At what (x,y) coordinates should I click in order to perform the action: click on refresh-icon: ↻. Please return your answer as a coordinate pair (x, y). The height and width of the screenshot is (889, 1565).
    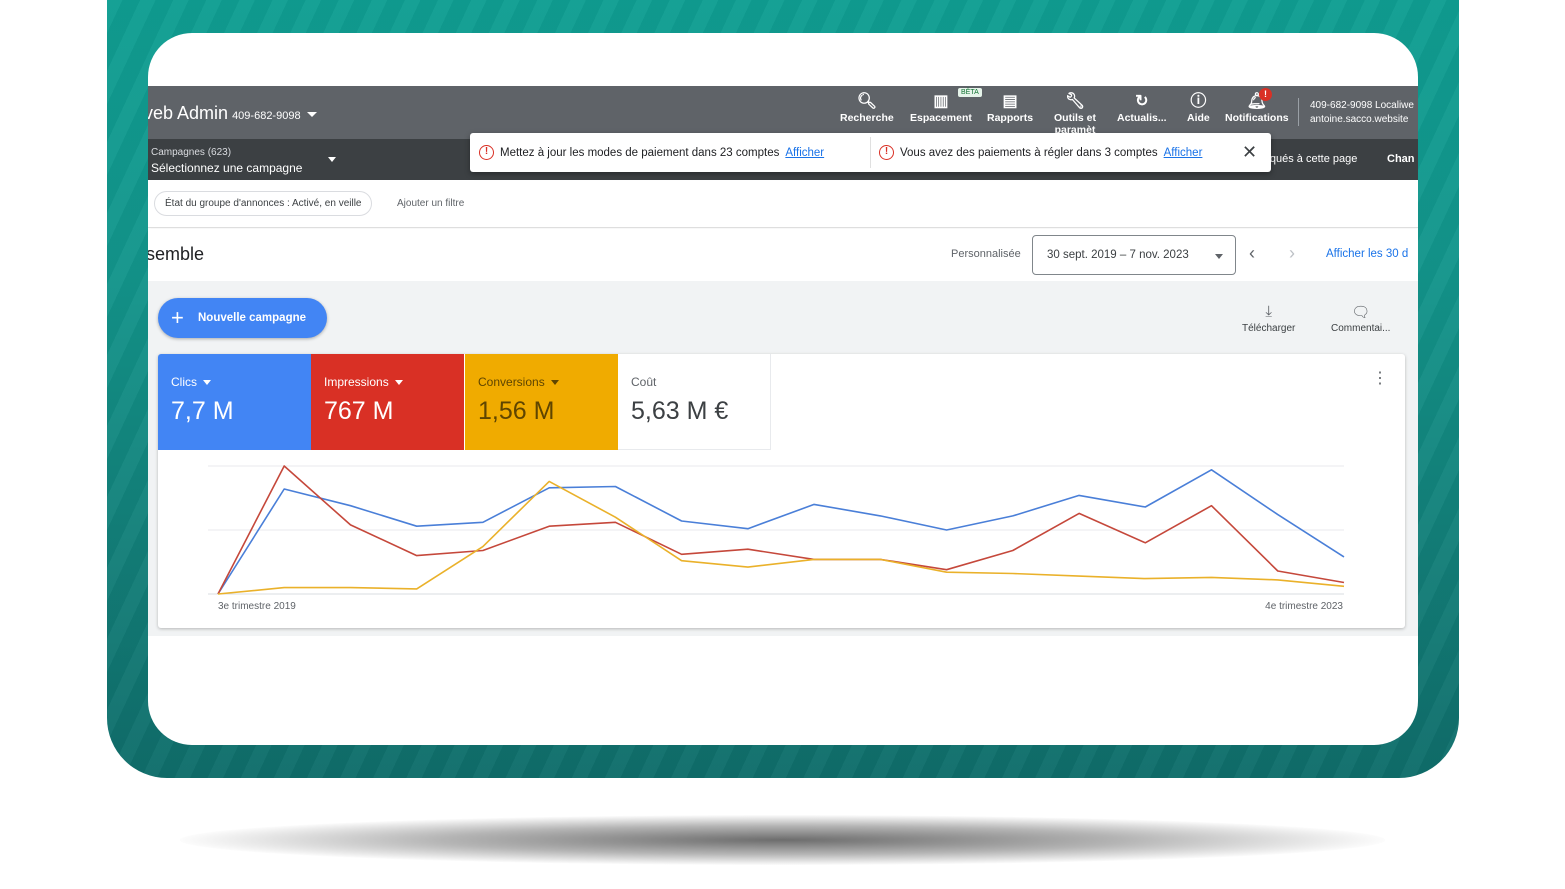
    Looking at the image, I should click on (1142, 101).